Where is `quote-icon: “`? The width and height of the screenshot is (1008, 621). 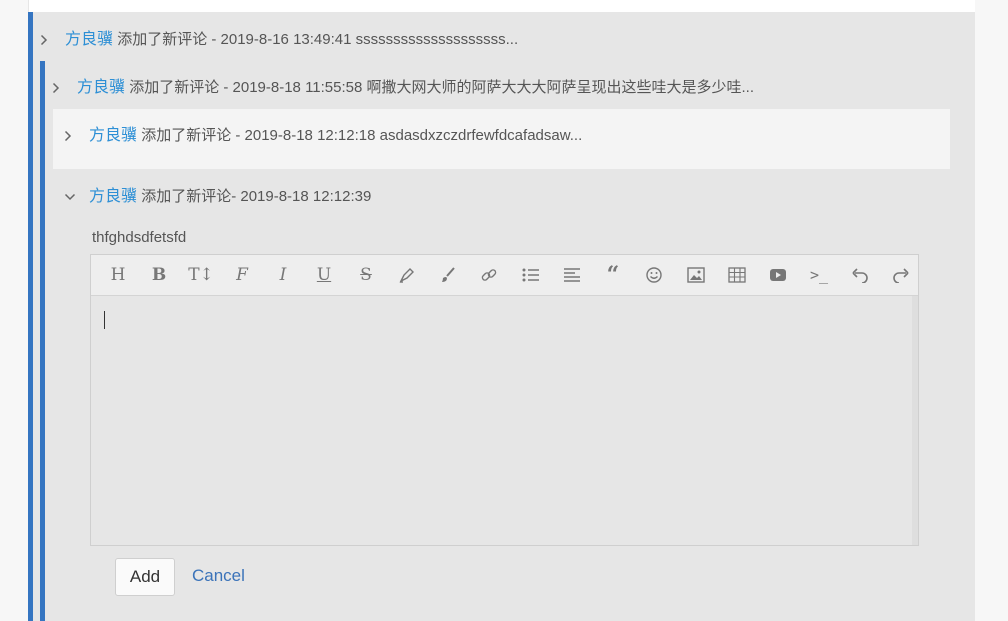 quote-icon: “ is located at coordinates (613, 275).